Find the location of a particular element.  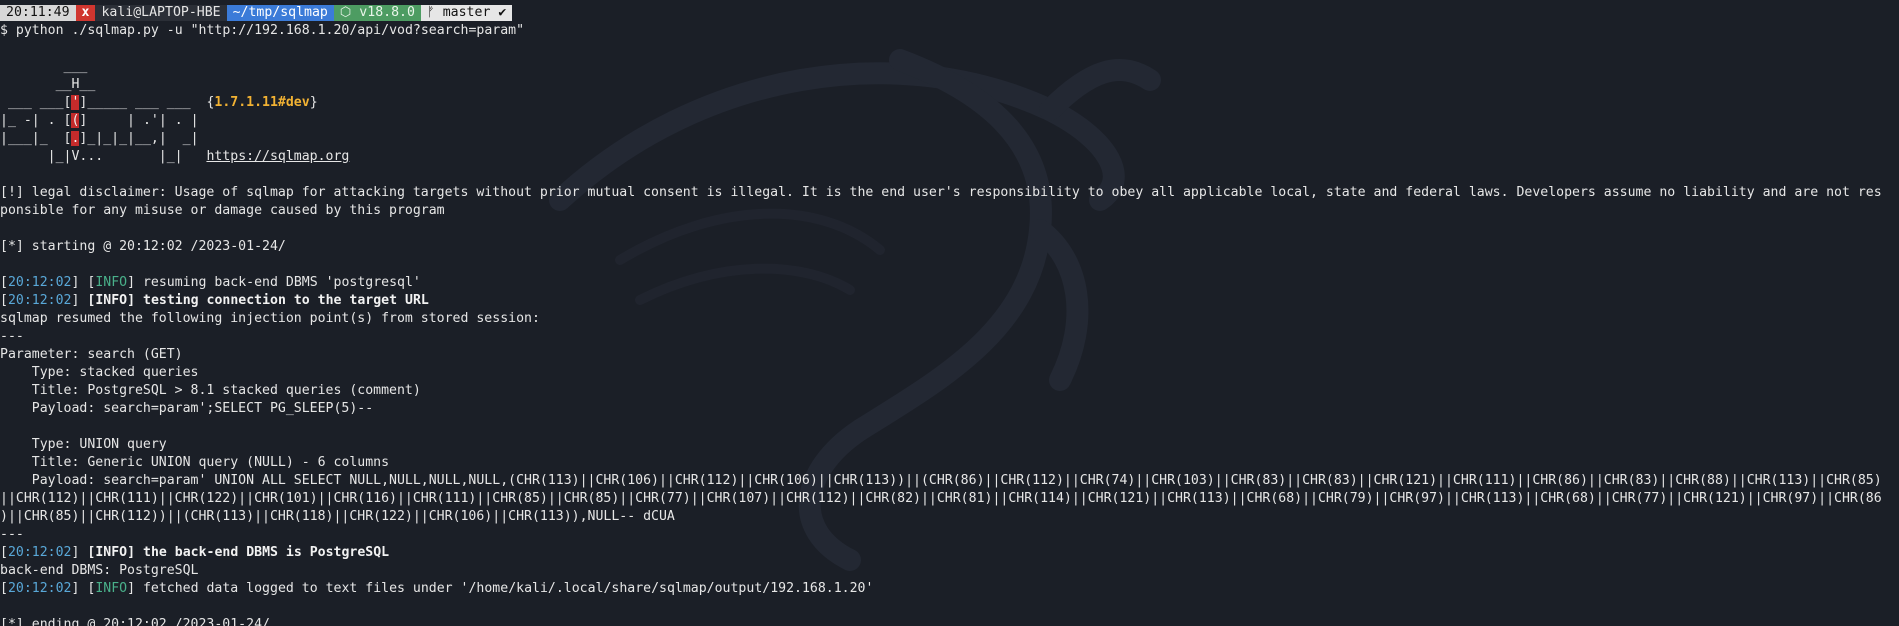

banner-line-1: ___ is located at coordinates (44, 66).